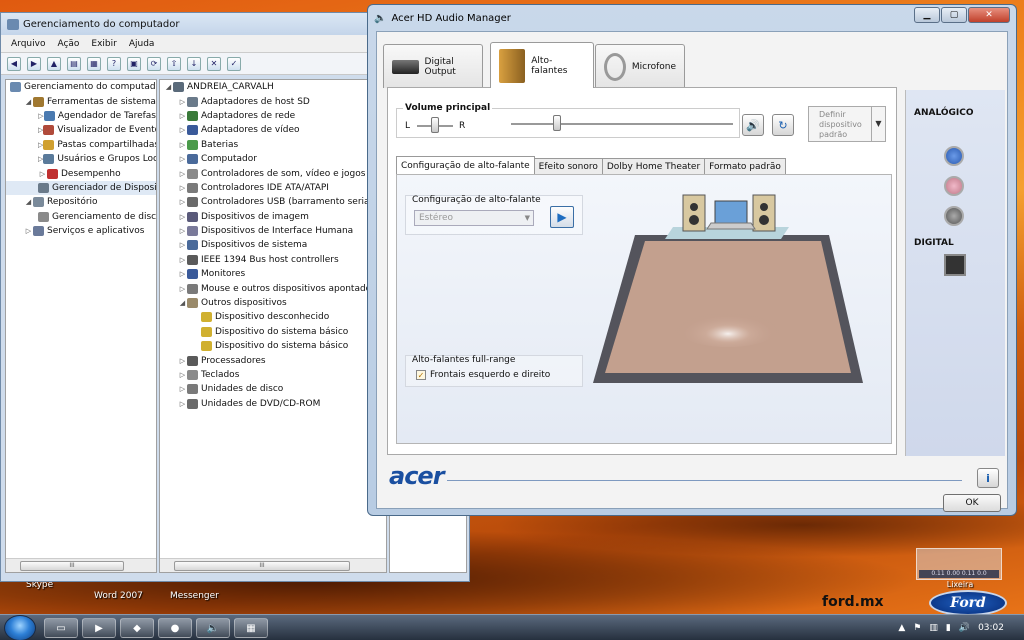 The height and width of the screenshot is (640, 1024). I want to click on volume-icon: 🔊, so click(964, 628).